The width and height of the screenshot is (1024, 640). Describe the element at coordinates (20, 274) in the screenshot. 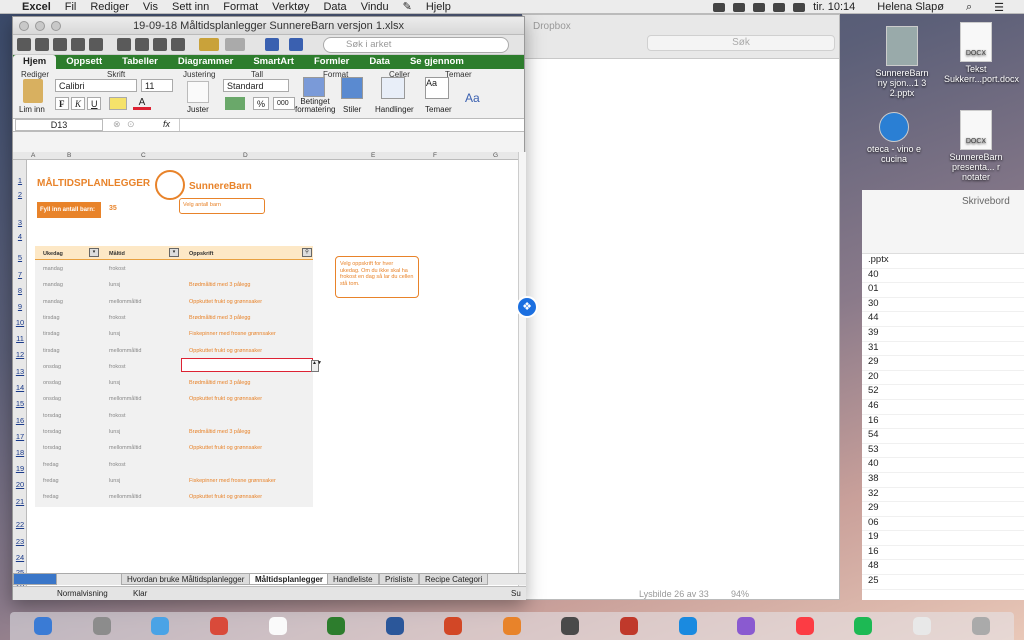

I see `row-header: 7` at that location.